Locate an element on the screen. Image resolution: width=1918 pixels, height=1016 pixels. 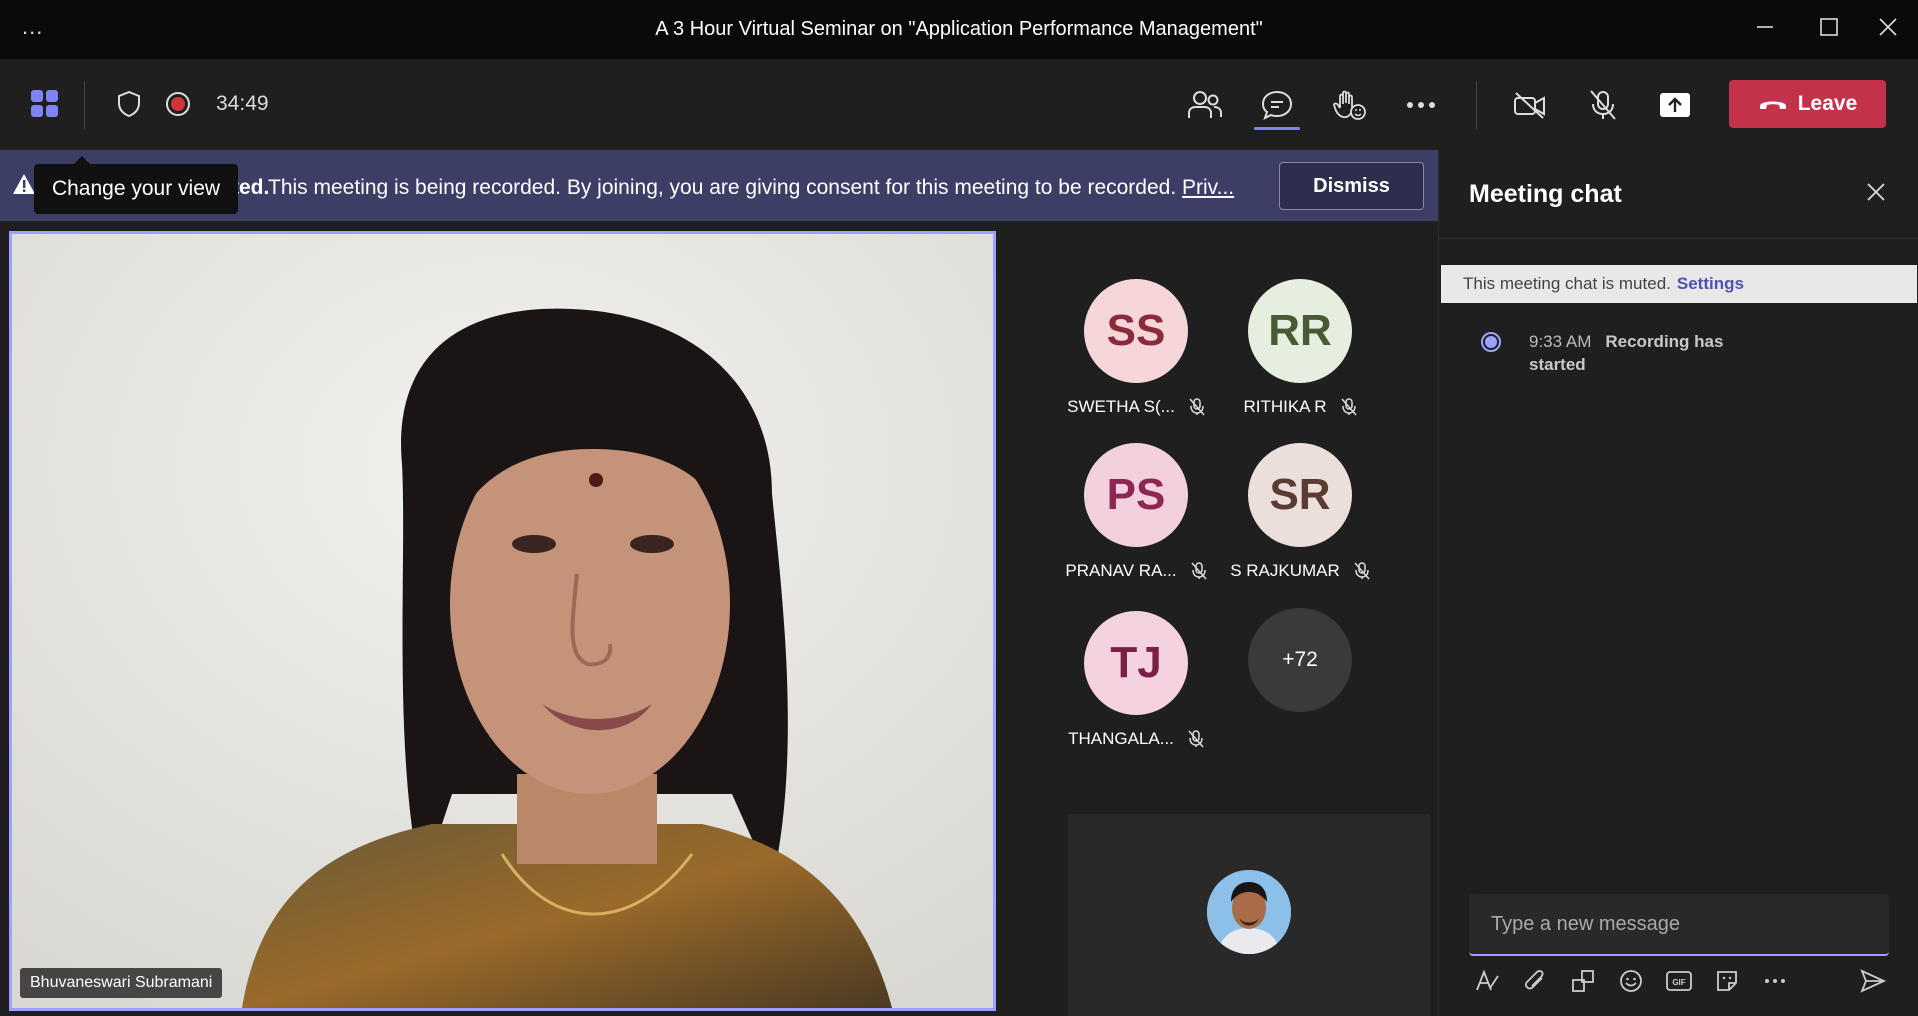
message-composer is located at coordinates (1679, 925).